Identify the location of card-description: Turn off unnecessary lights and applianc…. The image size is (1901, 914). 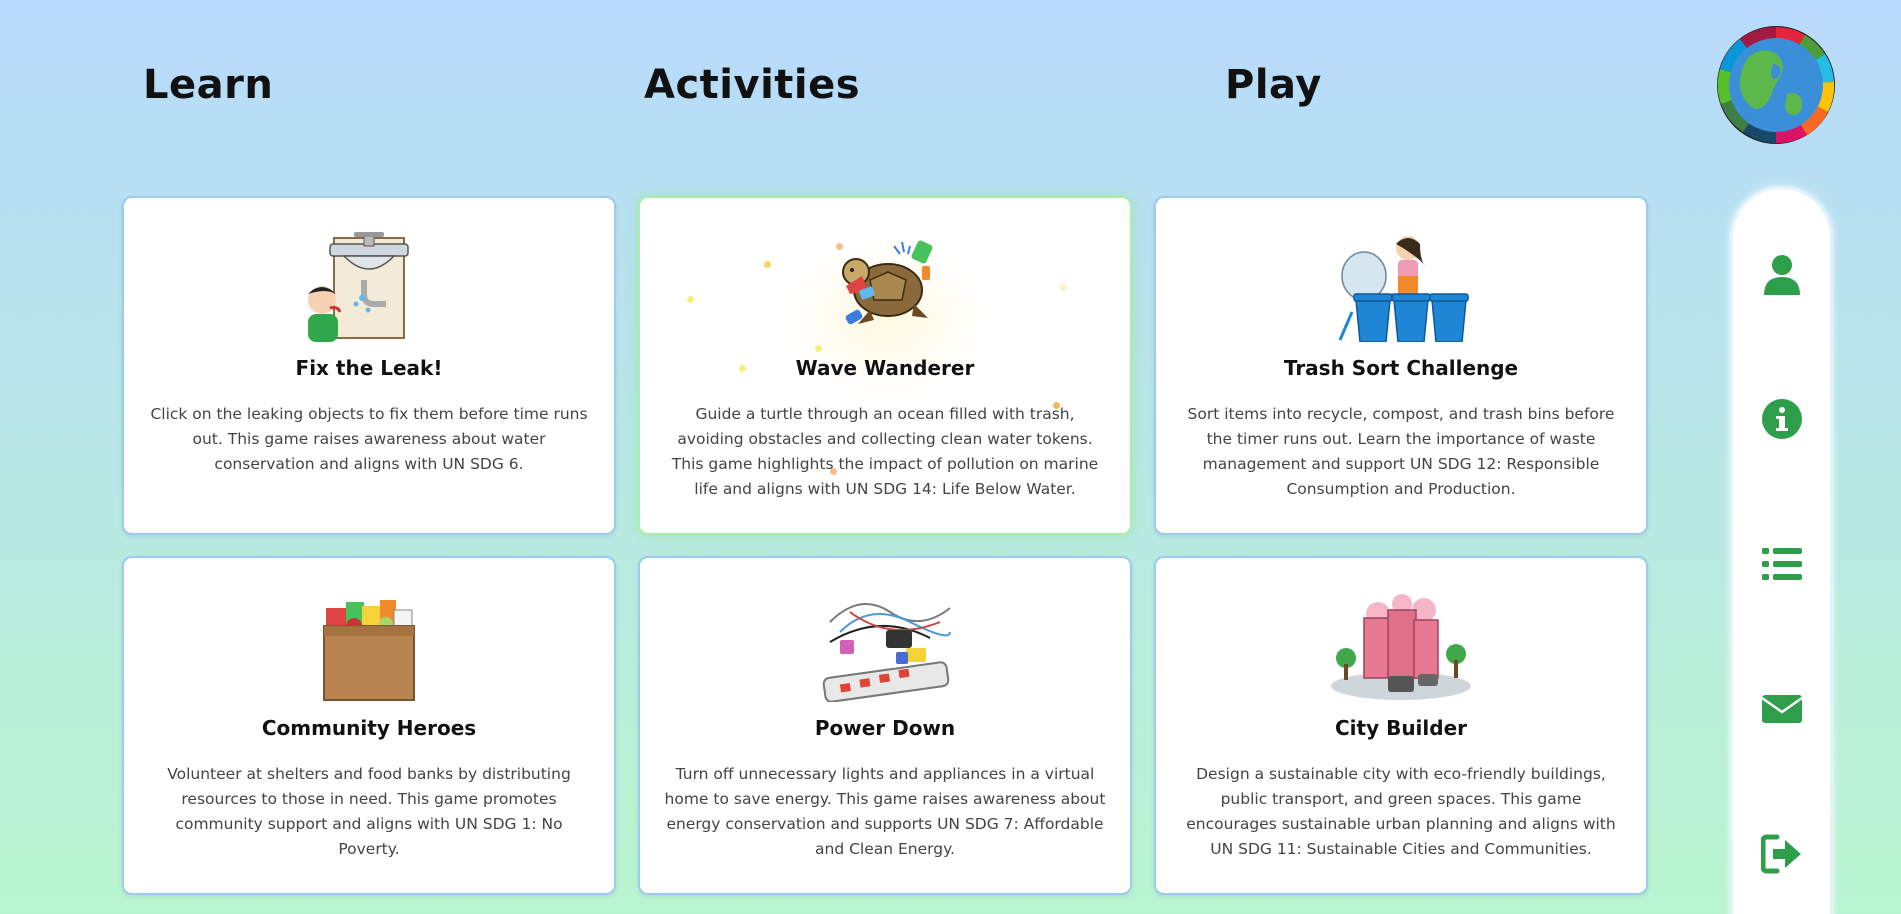
(885, 811).